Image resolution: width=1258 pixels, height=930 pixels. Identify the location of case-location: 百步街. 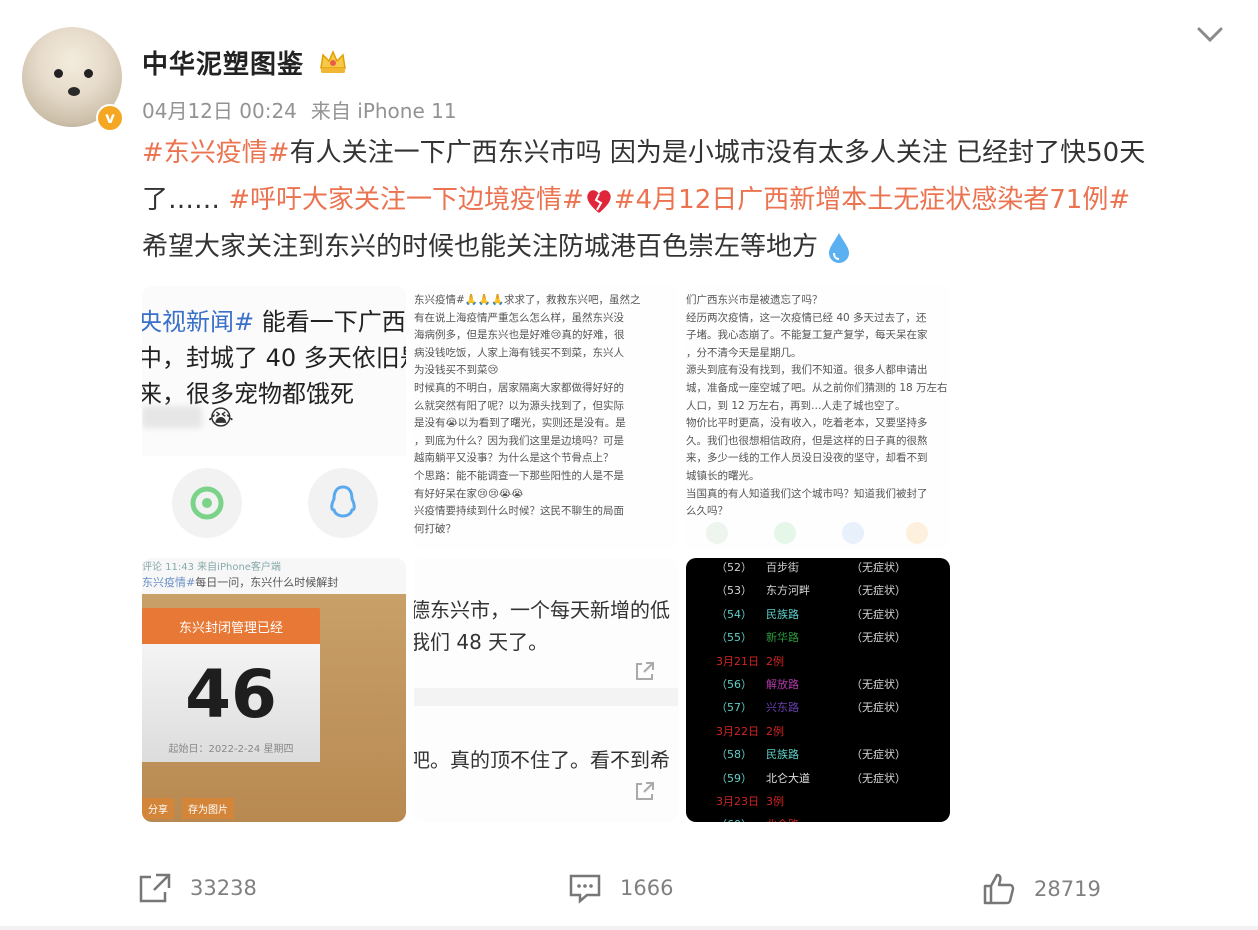
(782, 567).